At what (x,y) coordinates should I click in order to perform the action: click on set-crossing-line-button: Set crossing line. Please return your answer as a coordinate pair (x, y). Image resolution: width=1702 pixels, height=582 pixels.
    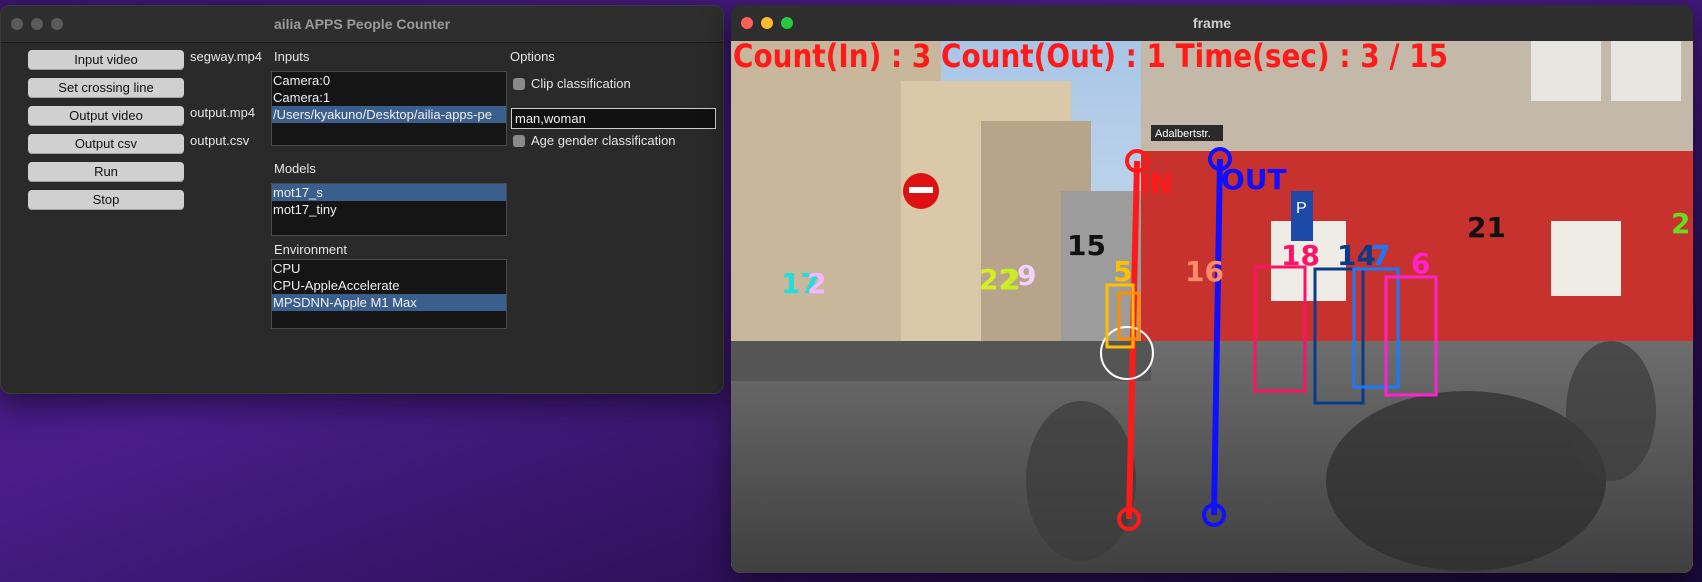
    Looking at the image, I should click on (106, 88).